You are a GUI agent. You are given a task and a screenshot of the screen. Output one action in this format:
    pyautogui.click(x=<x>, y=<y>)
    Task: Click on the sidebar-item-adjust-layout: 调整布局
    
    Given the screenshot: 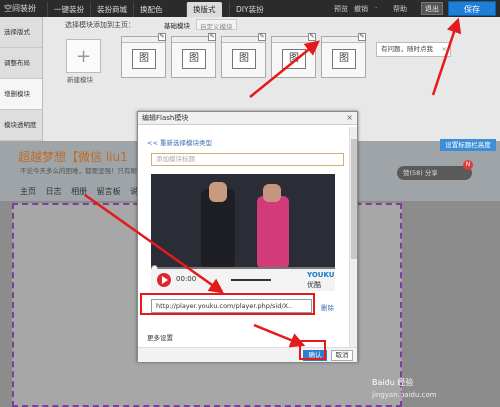 What is the action you would take?
    pyautogui.click(x=21, y=63)
    